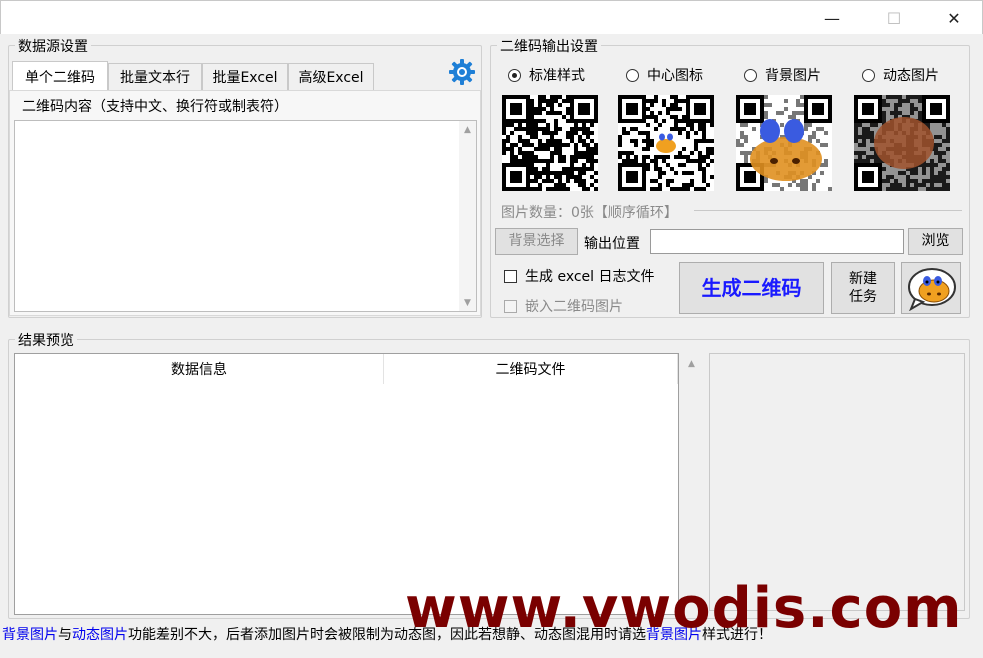  I want to click on checkbox-label: 嵌入二维码图片, so click(574, 307).